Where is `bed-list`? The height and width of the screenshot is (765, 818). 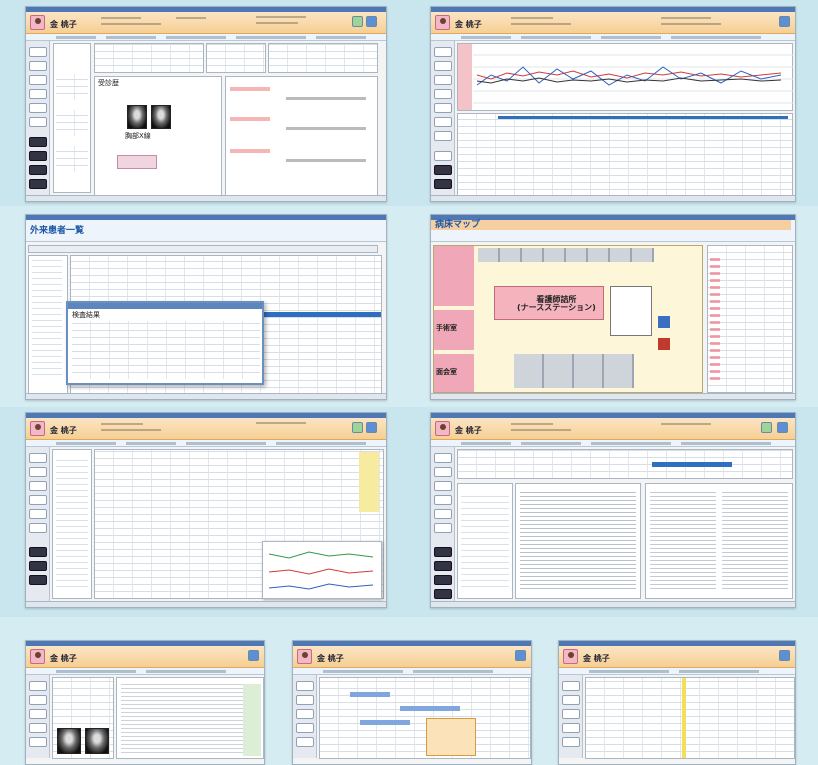 bed-list is located at coordinates (750, 319).